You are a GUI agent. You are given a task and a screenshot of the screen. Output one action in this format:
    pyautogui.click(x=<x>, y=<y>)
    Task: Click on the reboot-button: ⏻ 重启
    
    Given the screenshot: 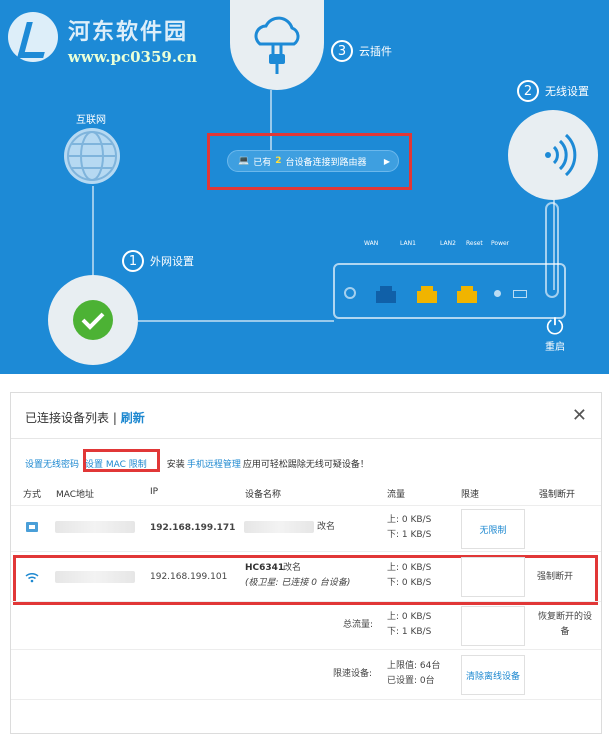 What is the action you would take?
    pyautogui.click(x=555, y=334)
    